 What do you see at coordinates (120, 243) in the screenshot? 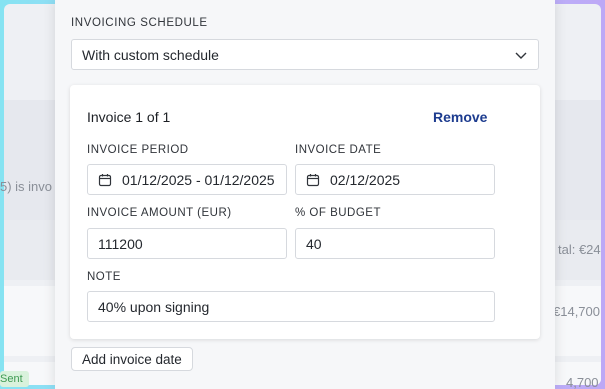
I see `invoice-amount-value: 111200` at bounding box center [120, 243].